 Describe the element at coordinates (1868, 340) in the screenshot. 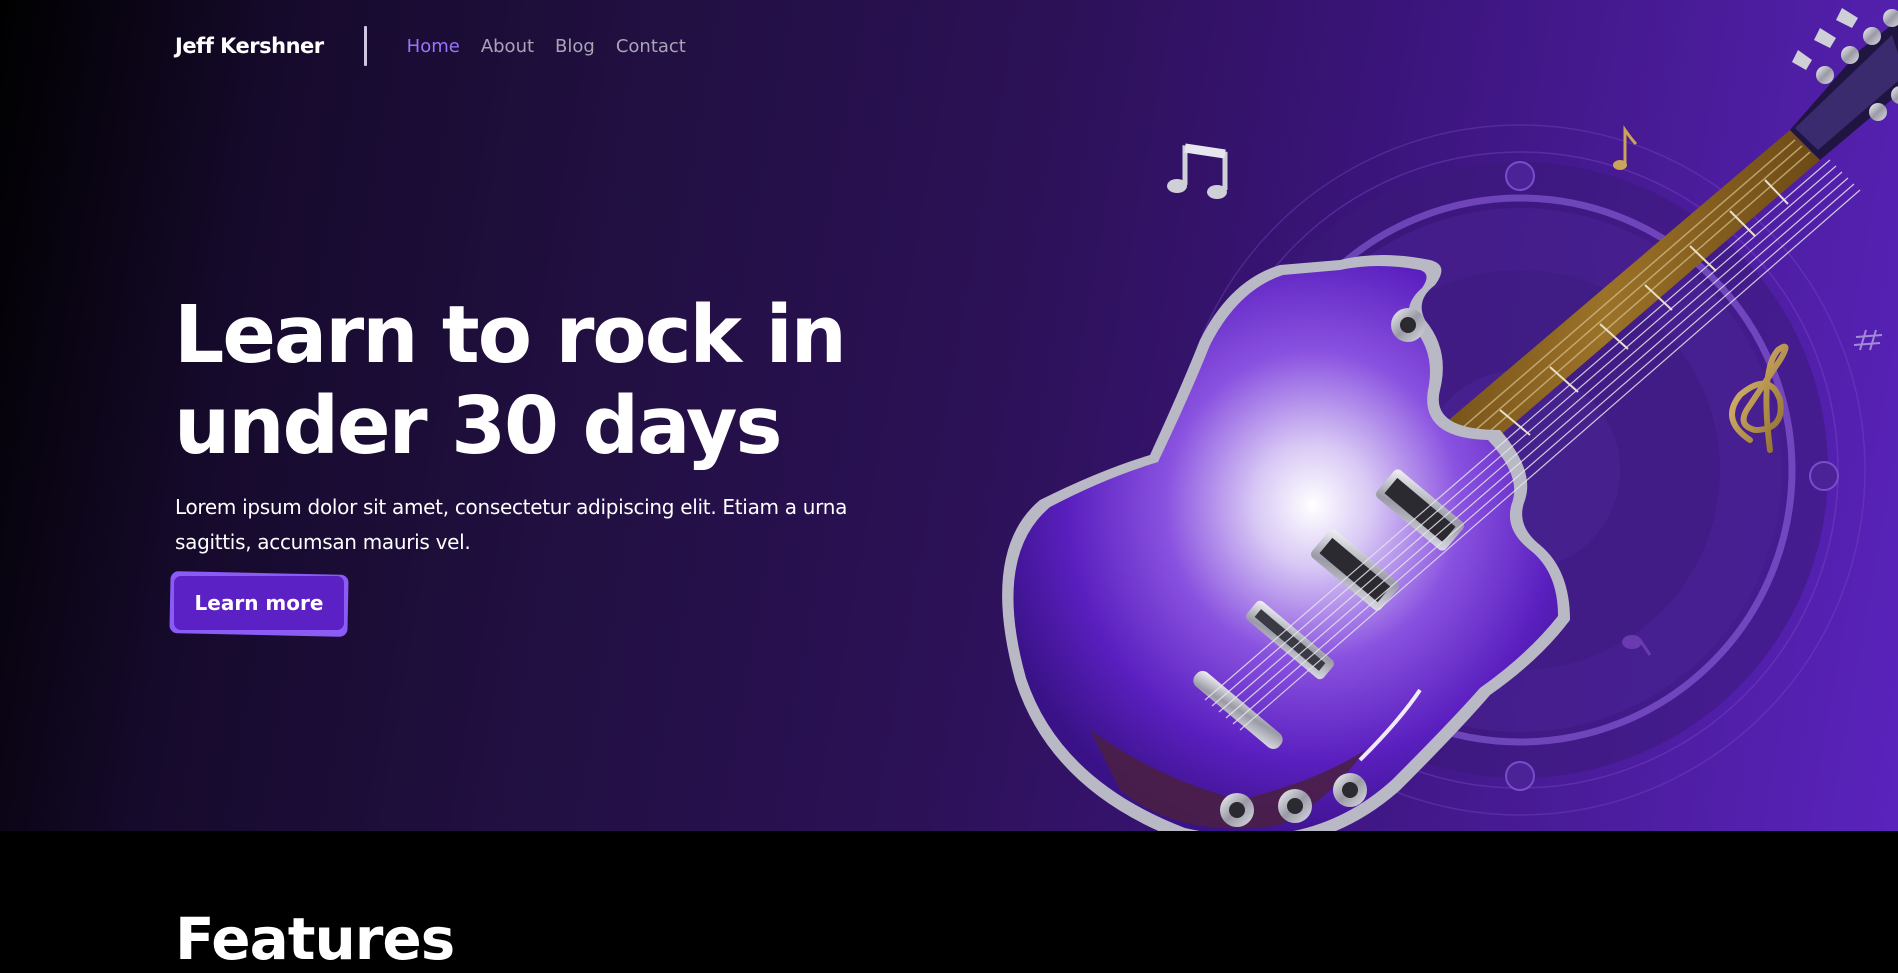

I see `sharp-icon` at that location.